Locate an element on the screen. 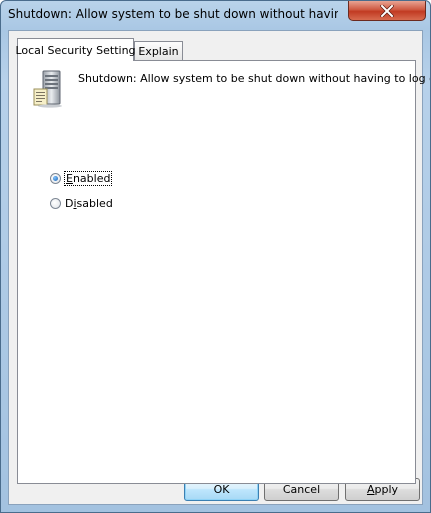 This screenshot has height=513, width=431. radio-enabled: Enabled is located at coordinates (81, 178).